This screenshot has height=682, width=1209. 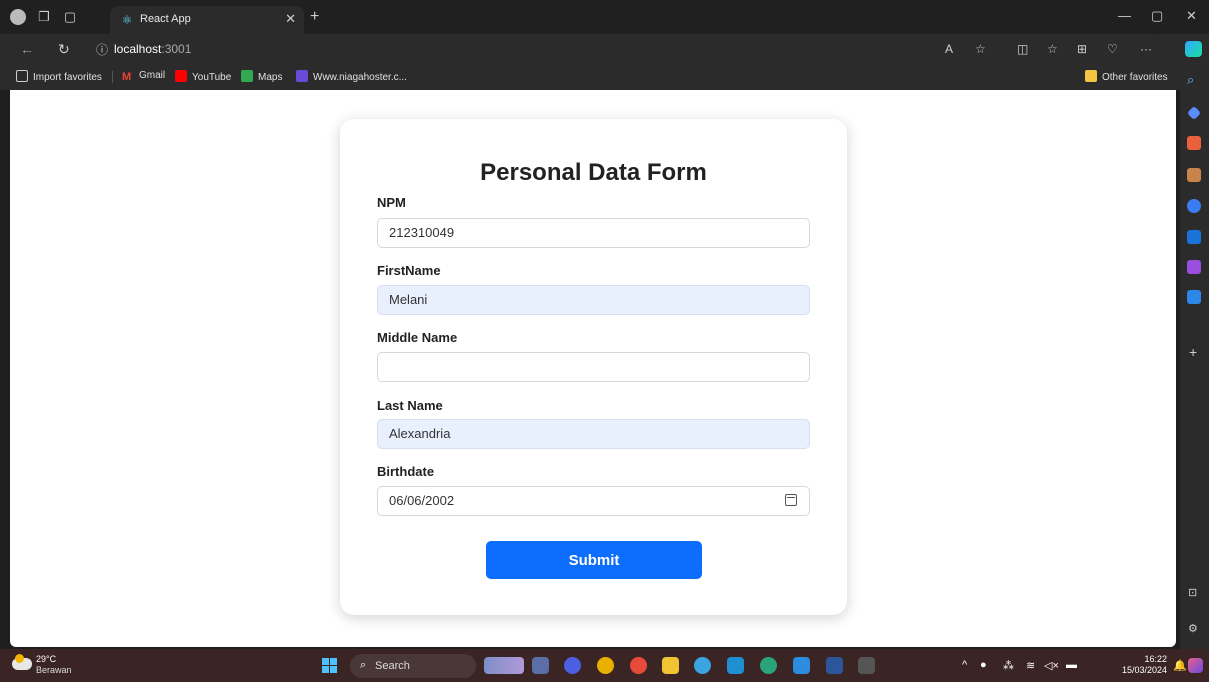 I want to click on middlename-input, so click(x=593, y=367).